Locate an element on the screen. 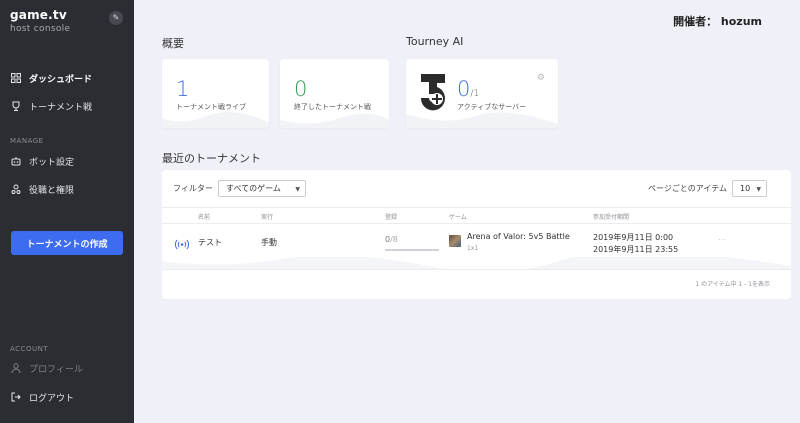 The width and height of the screenshot is (800, 423). registration-progress-bar is located at coordinates (412, 250).